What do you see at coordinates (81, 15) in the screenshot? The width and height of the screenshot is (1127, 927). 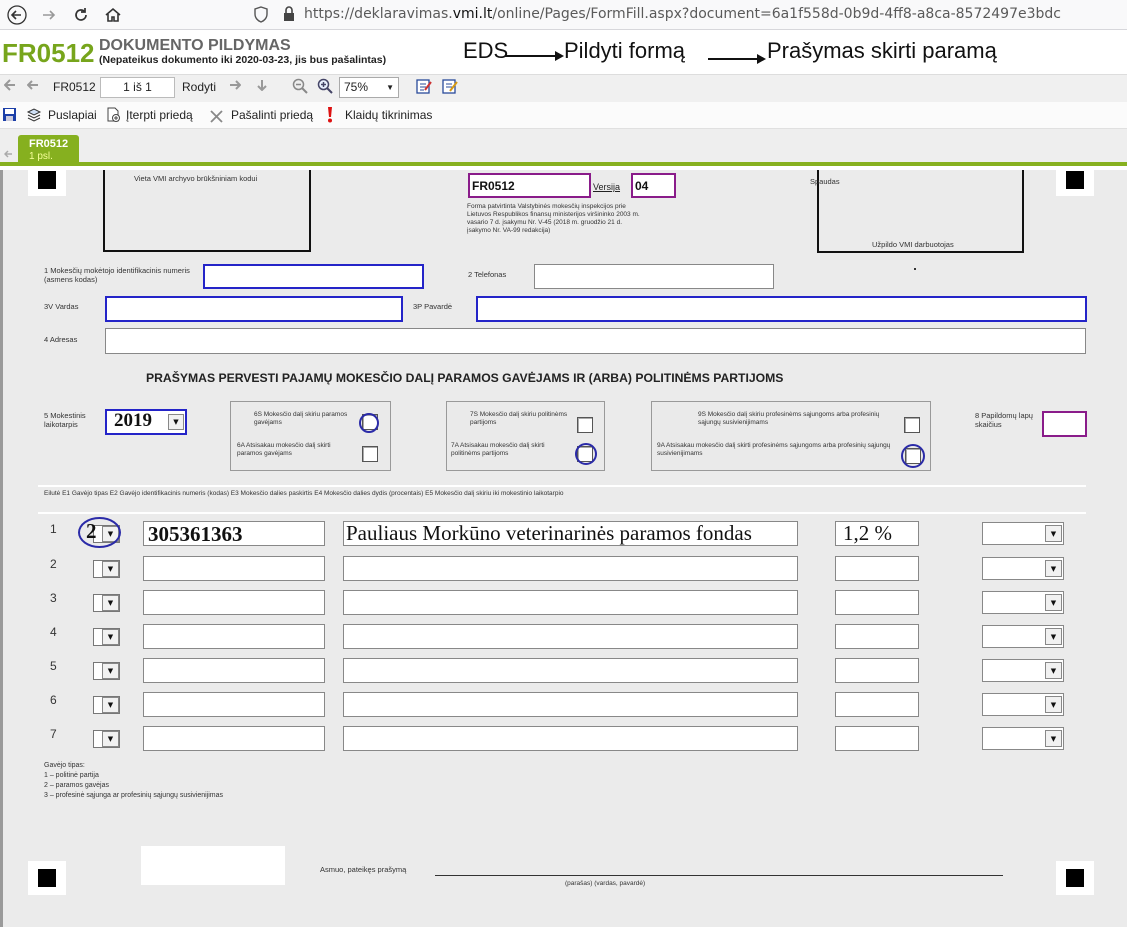 I see `reload-icon` at bounding box center [81, 15].